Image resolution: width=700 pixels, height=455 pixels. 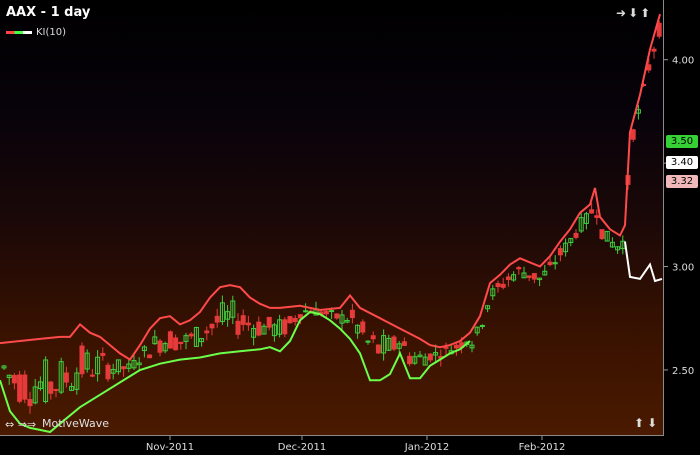 I want to click on nav-controls-top-right: ➜⬇⬆, so click(x=634, y=13).